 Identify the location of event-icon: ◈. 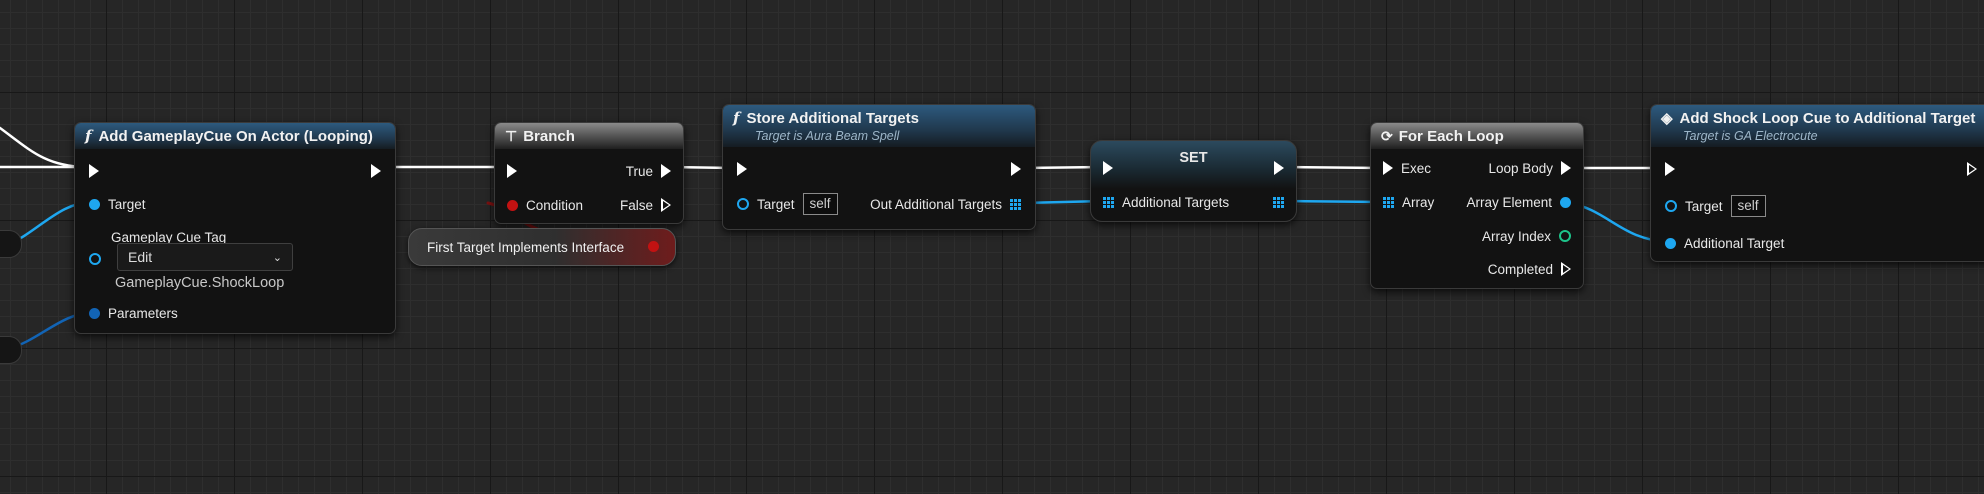
(1667, 118).